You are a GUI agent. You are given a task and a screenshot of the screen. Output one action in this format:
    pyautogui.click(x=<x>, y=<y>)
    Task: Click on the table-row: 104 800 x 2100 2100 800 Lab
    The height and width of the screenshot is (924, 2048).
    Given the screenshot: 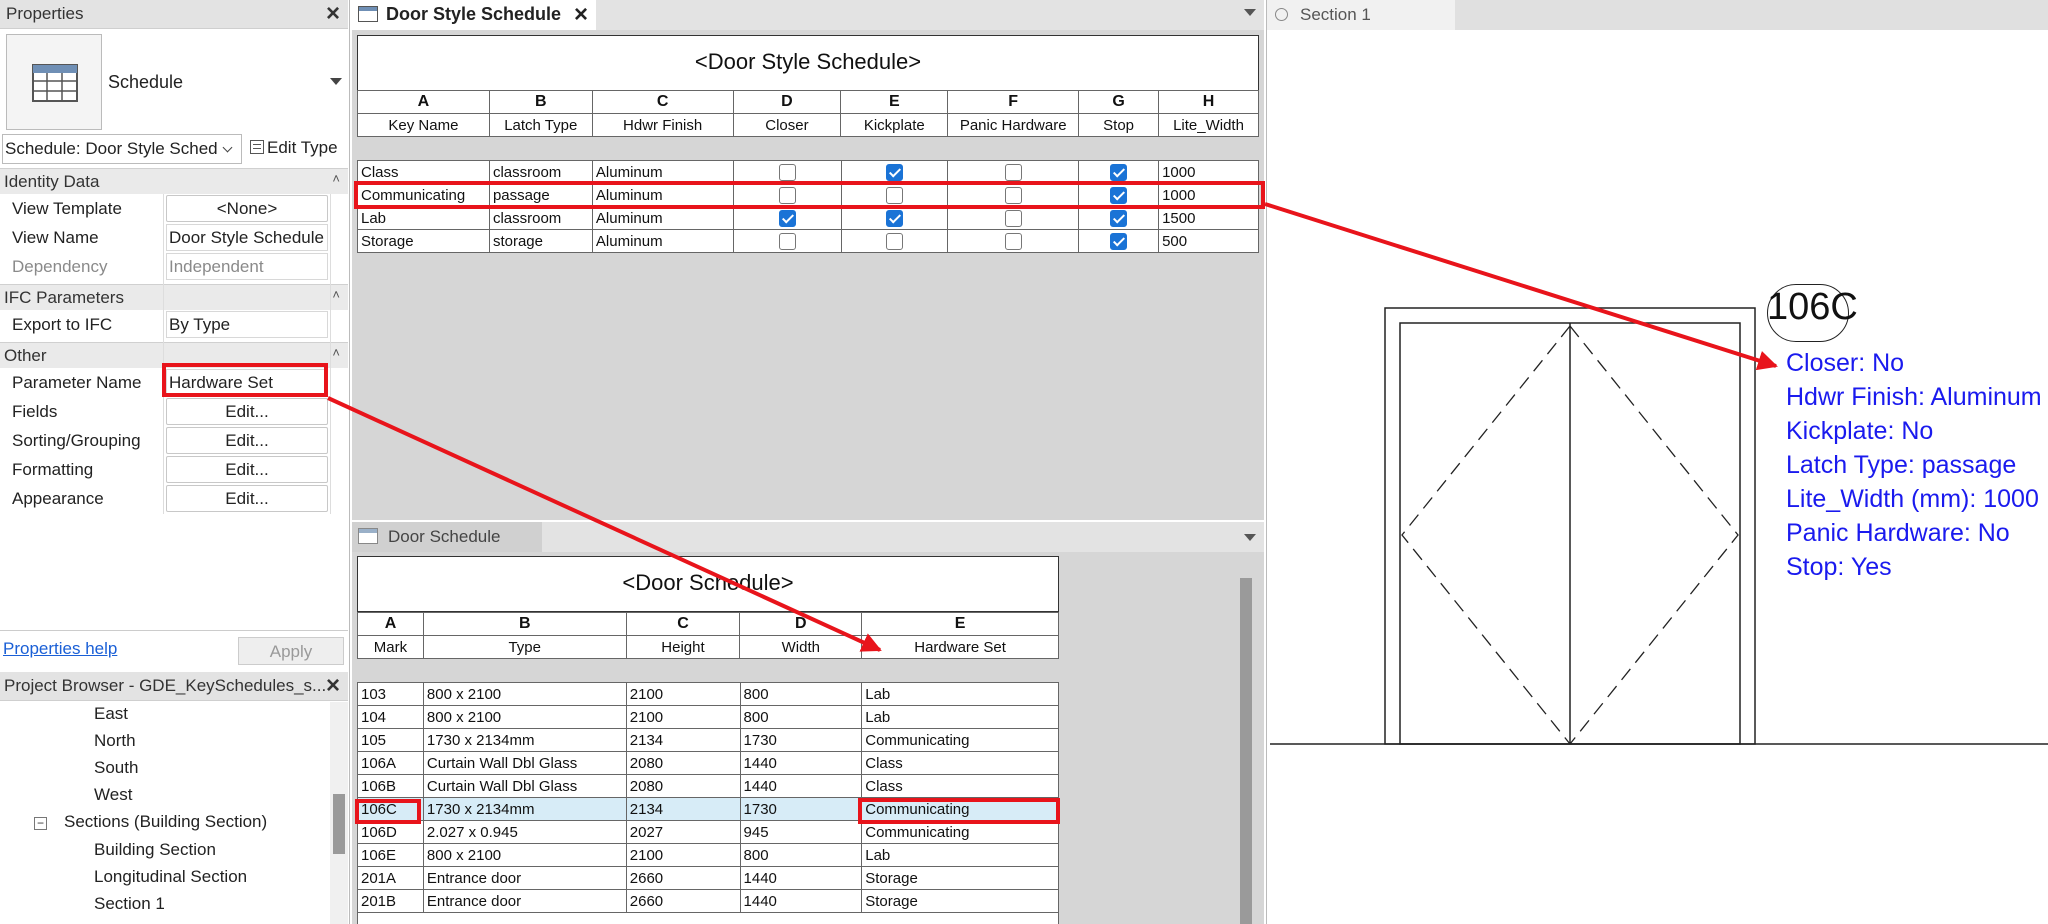 What is the action you would take?
    pyautogui.click(x=708, y=717)
    